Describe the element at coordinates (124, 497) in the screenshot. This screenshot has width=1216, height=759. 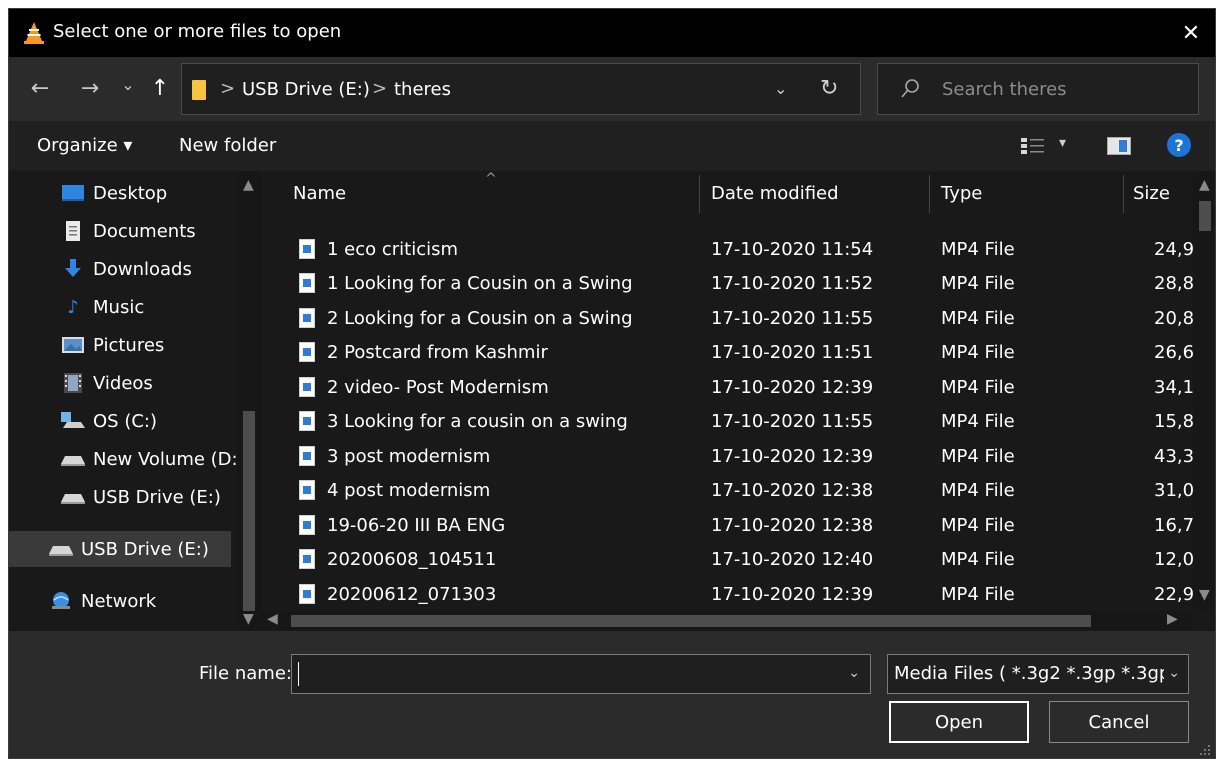
I see `sidebar-item-usb-drive-e: USB Drive (E:)` at that location.